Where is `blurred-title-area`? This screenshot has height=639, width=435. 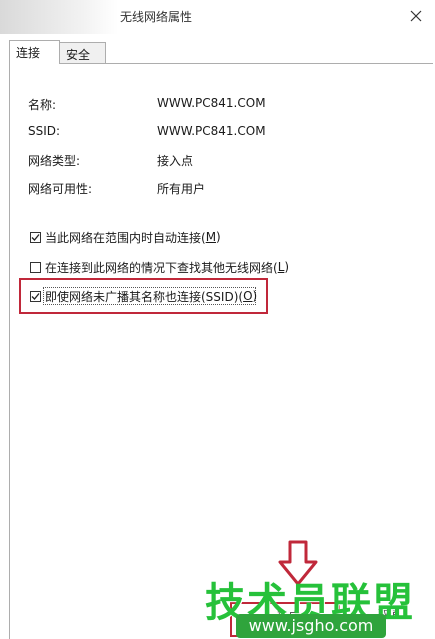 blurred-title-area is located at coordinates (59, 17).